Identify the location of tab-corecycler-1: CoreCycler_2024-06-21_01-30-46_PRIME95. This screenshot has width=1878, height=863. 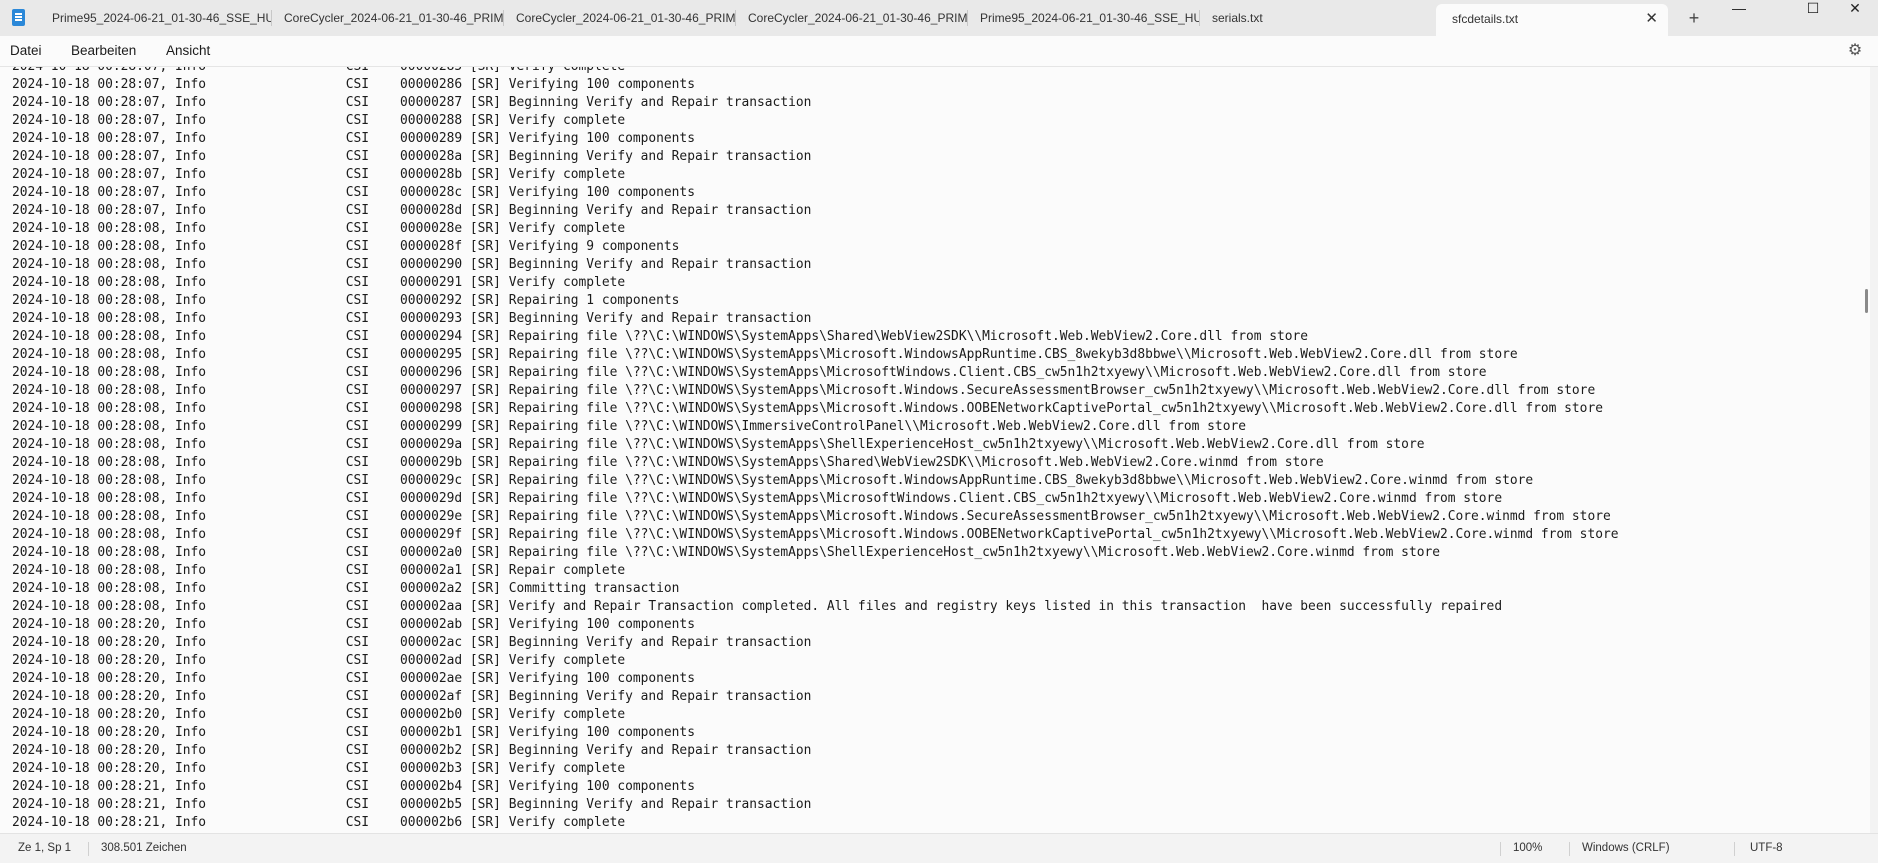
(394, 18).